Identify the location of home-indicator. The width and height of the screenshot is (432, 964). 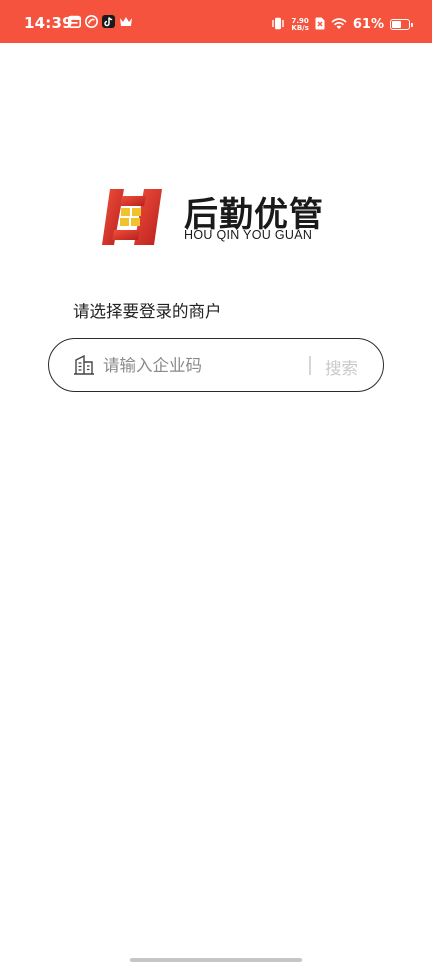
(216, 960).